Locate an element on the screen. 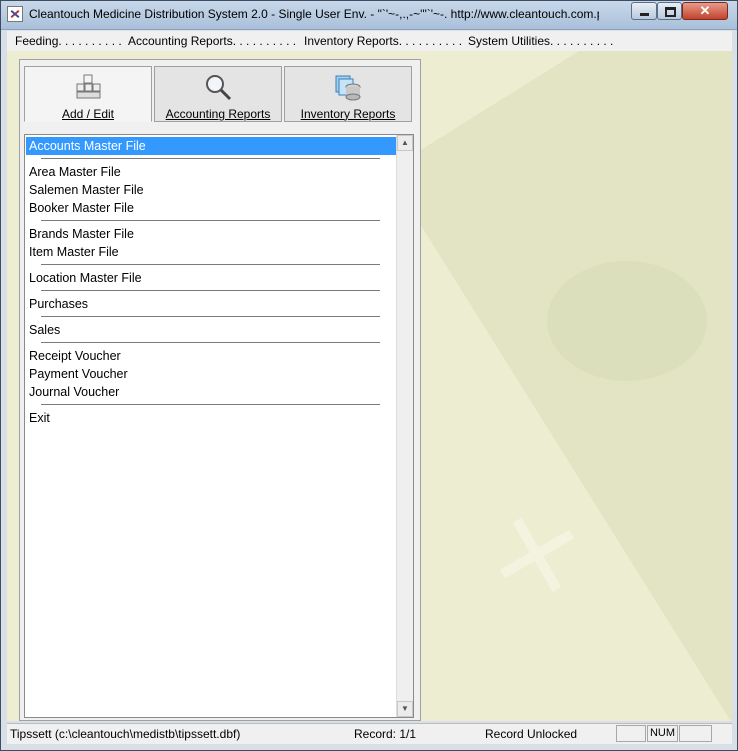  tab-accounting-reports: Accounting Reports is located at coordinates (218, 94).